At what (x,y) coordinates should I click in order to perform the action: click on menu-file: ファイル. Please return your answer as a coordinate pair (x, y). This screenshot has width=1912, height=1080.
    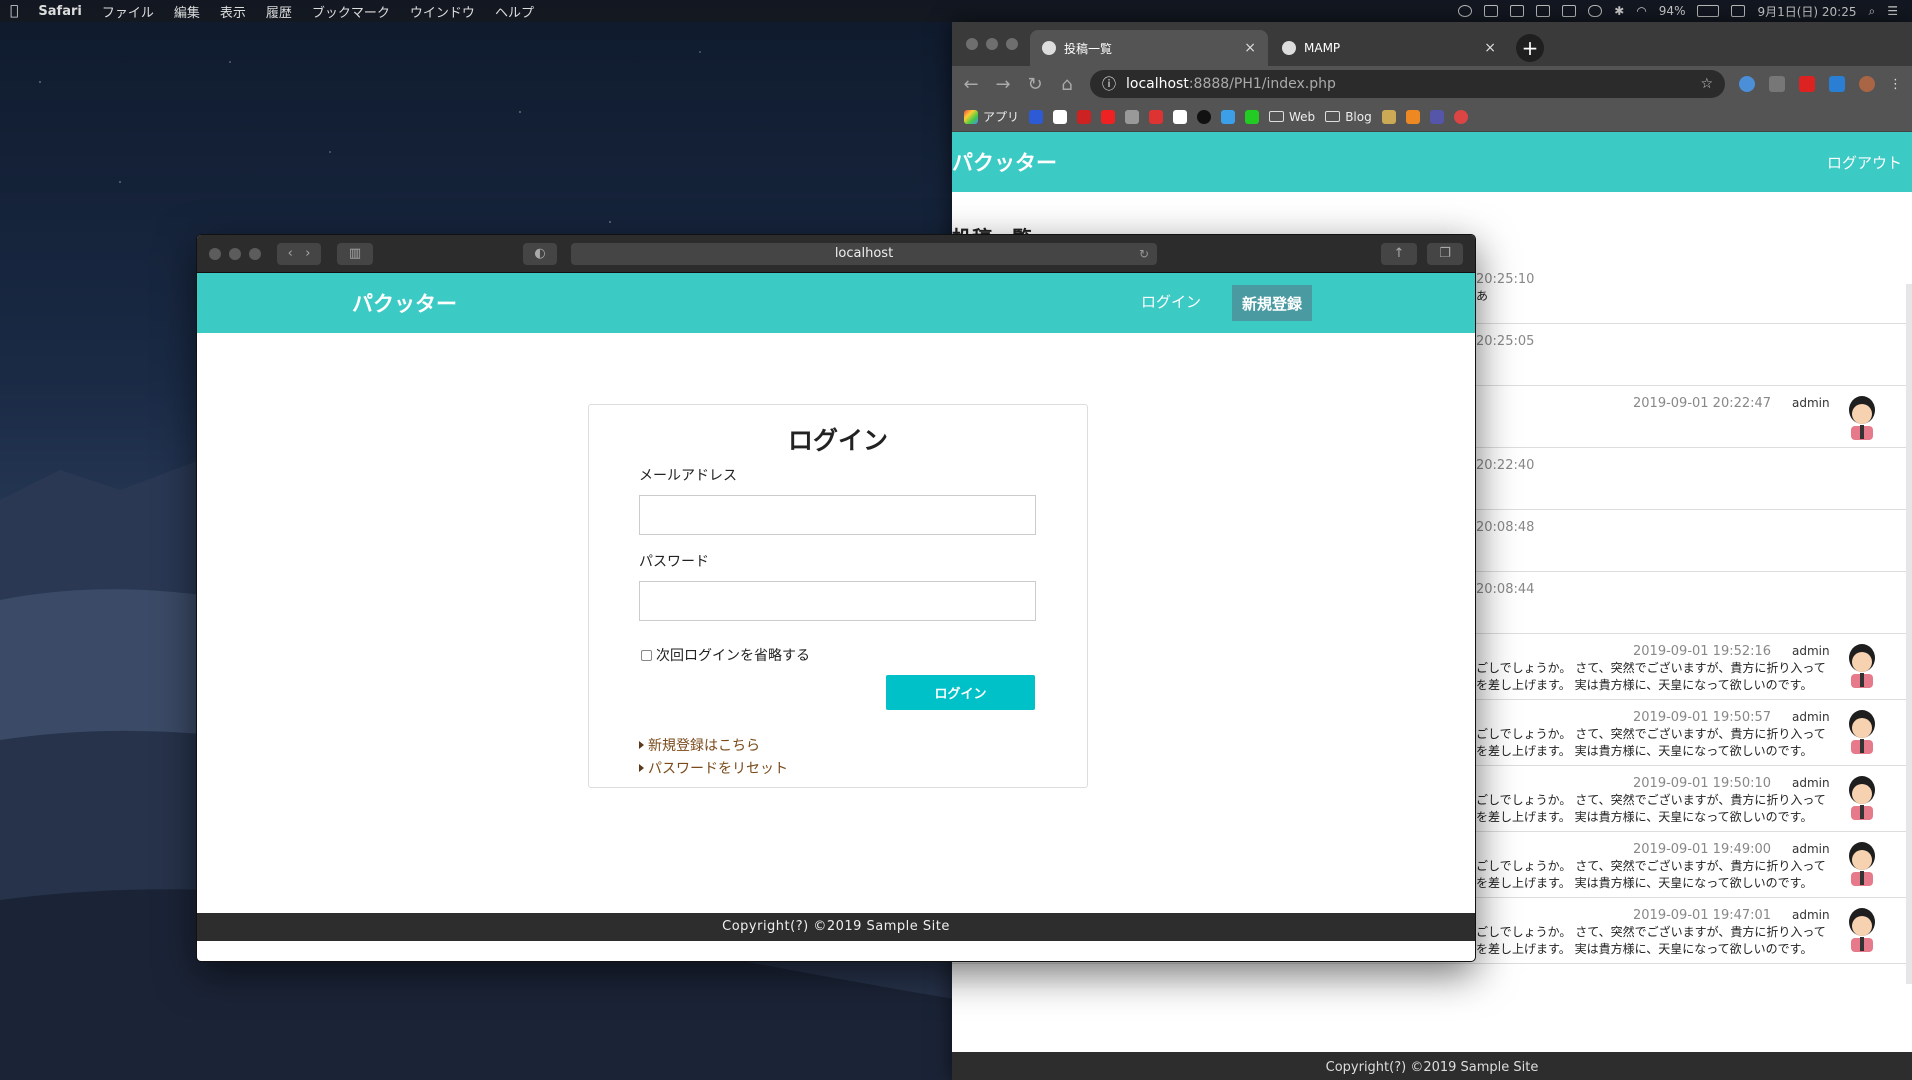
    Looking at the image, I should click on (128, 11).